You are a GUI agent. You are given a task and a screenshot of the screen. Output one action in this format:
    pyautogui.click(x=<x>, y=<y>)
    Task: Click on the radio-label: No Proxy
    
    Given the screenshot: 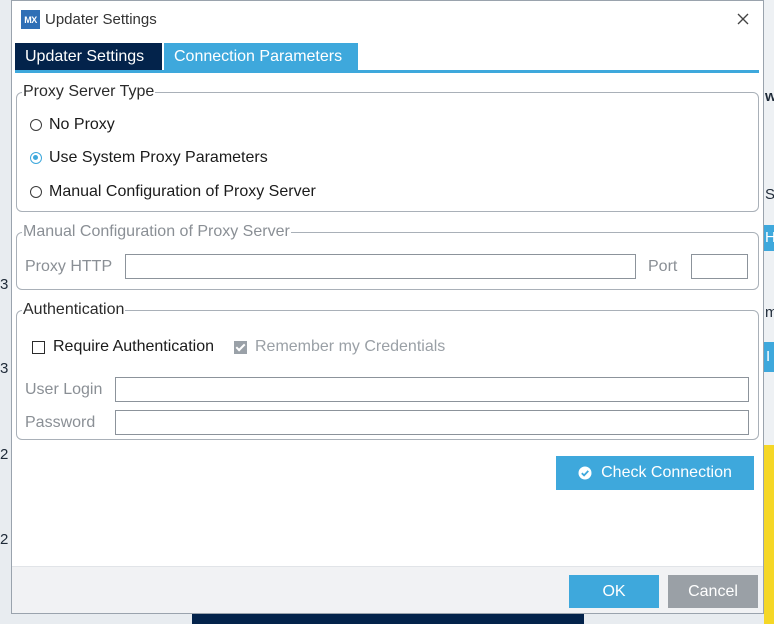 What is the action you would take?
    pyautogui.click(x=82, y=124)
    